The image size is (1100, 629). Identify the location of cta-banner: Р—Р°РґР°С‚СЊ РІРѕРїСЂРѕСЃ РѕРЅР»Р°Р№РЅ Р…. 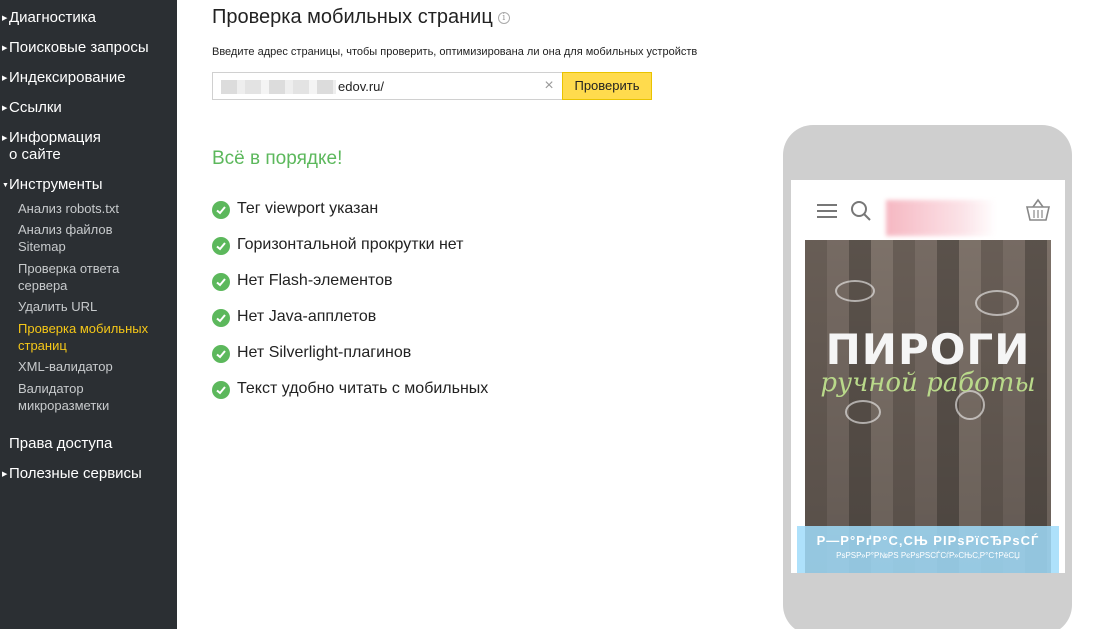
(928, 549).